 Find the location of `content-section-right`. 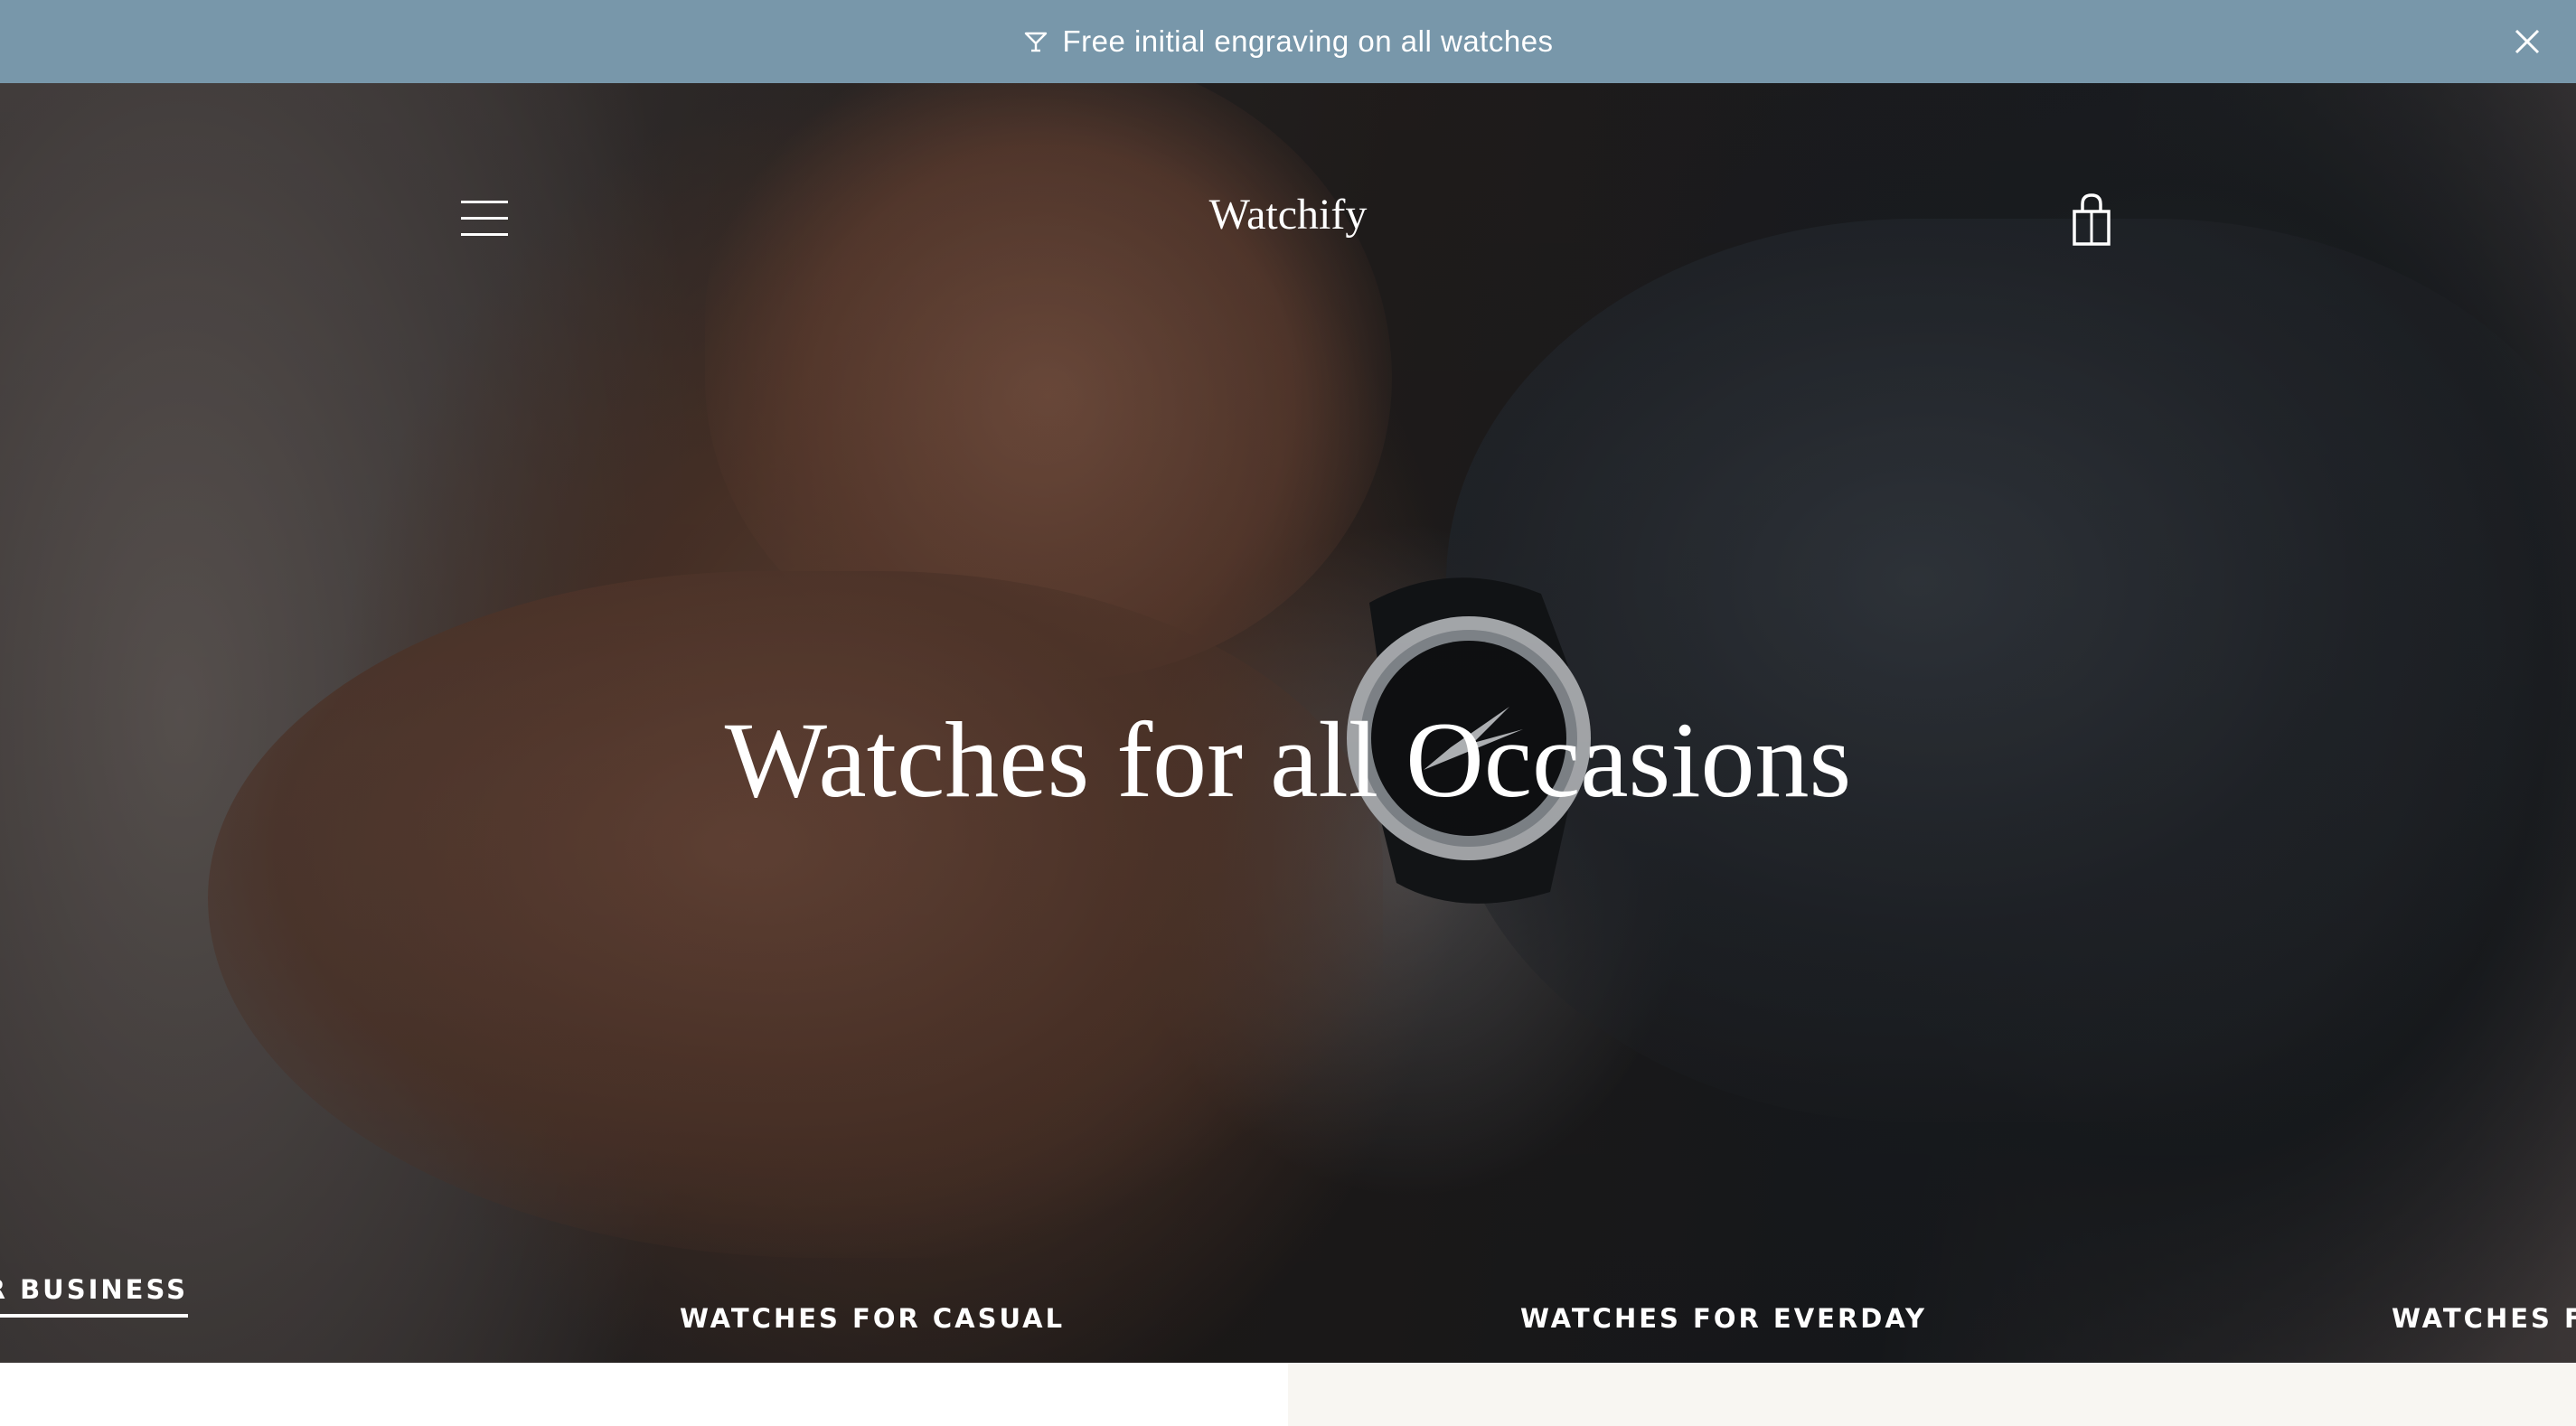

content-section-right is located at coordinates (1932, 1395).